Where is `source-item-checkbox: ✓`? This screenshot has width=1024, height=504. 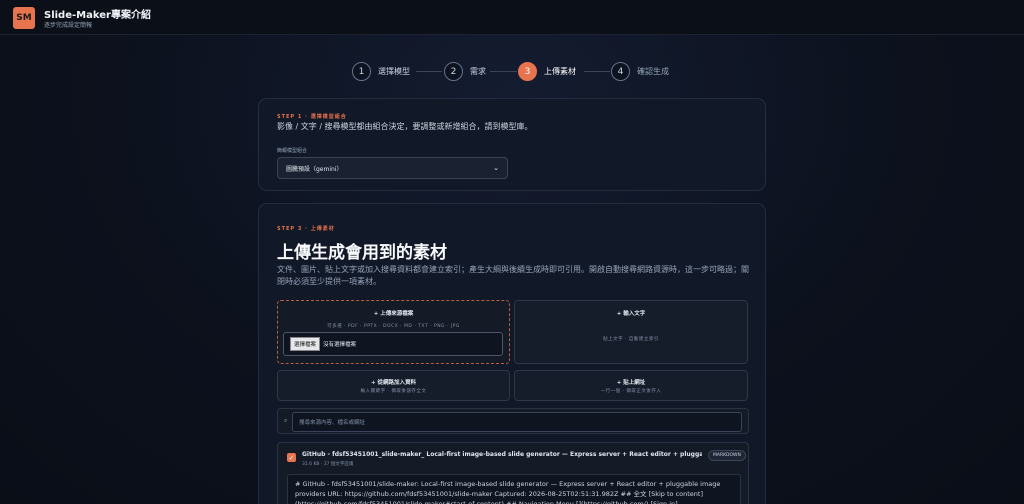 source-item-checkbox: ✓ is located at coordinates (291, 457).